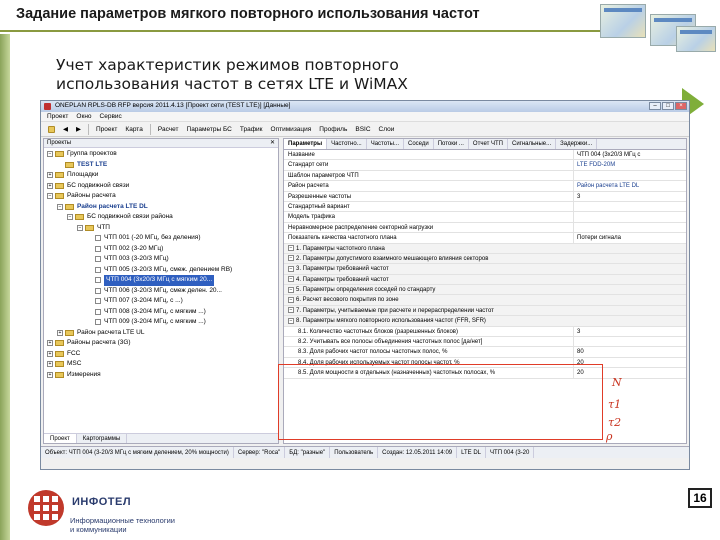 This screenshot has width=720, height=540. I want to click on tree-item: − БС подвижной связи района, so click(161, 217).